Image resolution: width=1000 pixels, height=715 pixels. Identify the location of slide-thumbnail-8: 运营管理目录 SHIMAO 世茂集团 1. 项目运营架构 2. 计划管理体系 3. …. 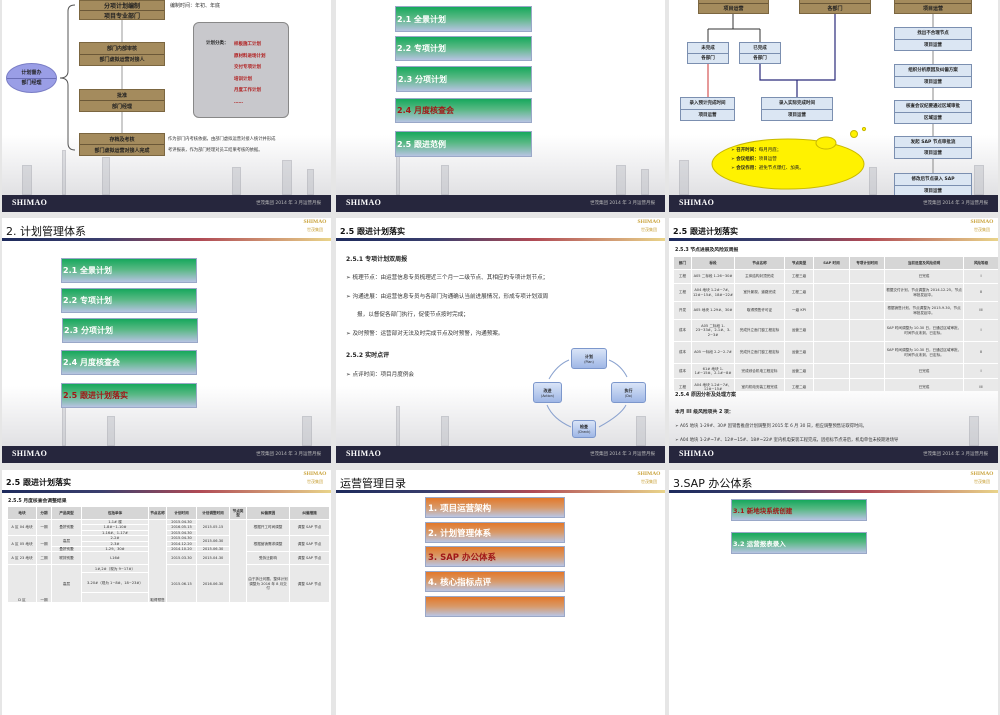
(500, 592).